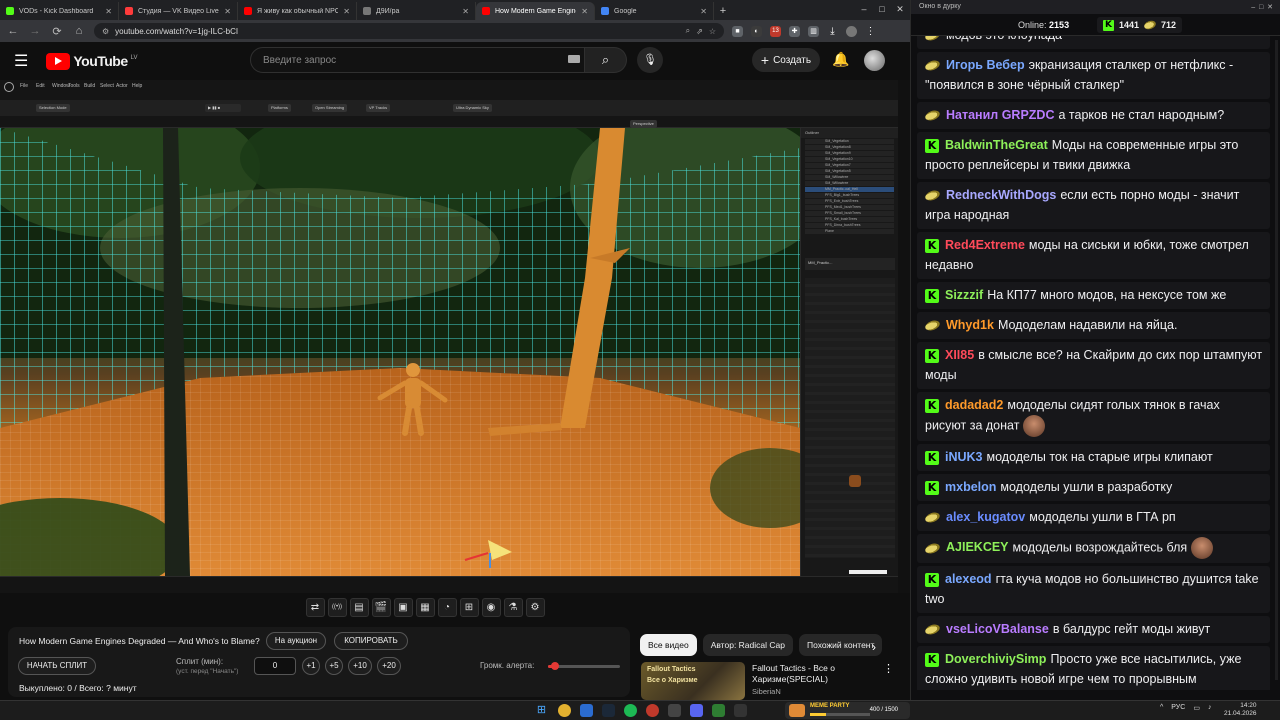 This screenshot has width=1280, height=720. I want to click on filter-chip: Автор: Radical Cap, so click(747, 645).